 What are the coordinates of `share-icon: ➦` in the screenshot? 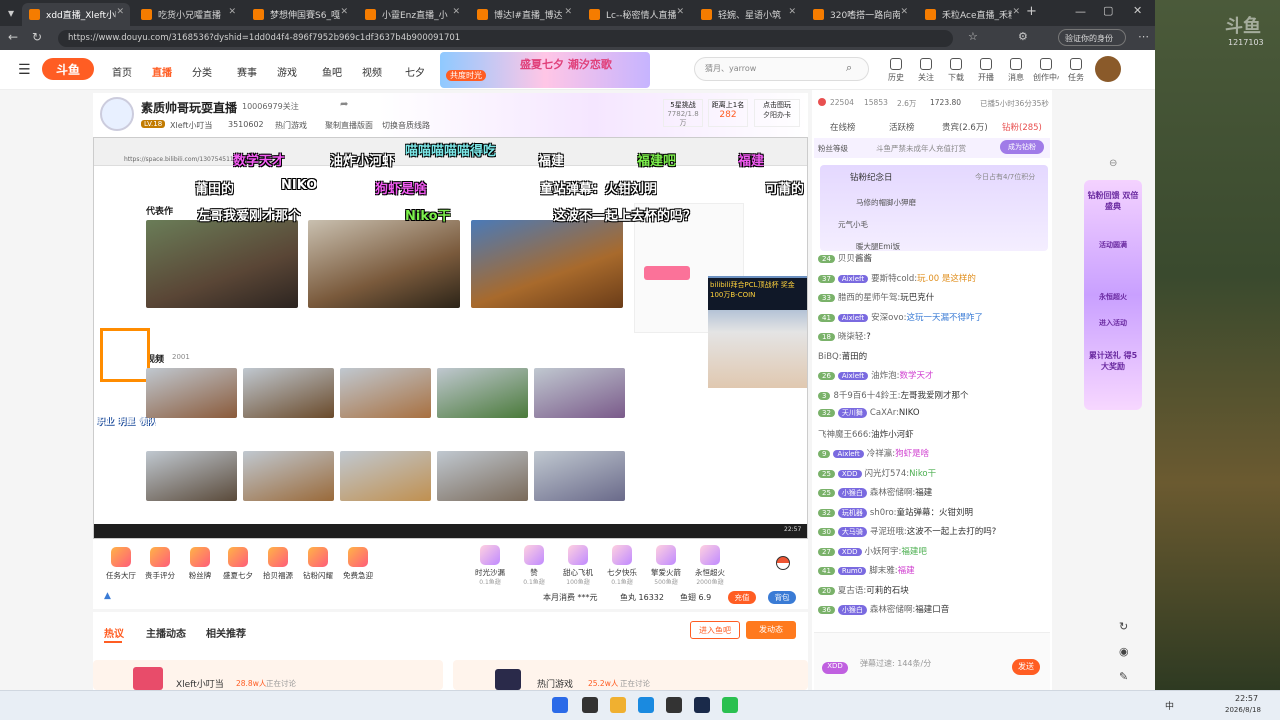 It's located at (344, 104).